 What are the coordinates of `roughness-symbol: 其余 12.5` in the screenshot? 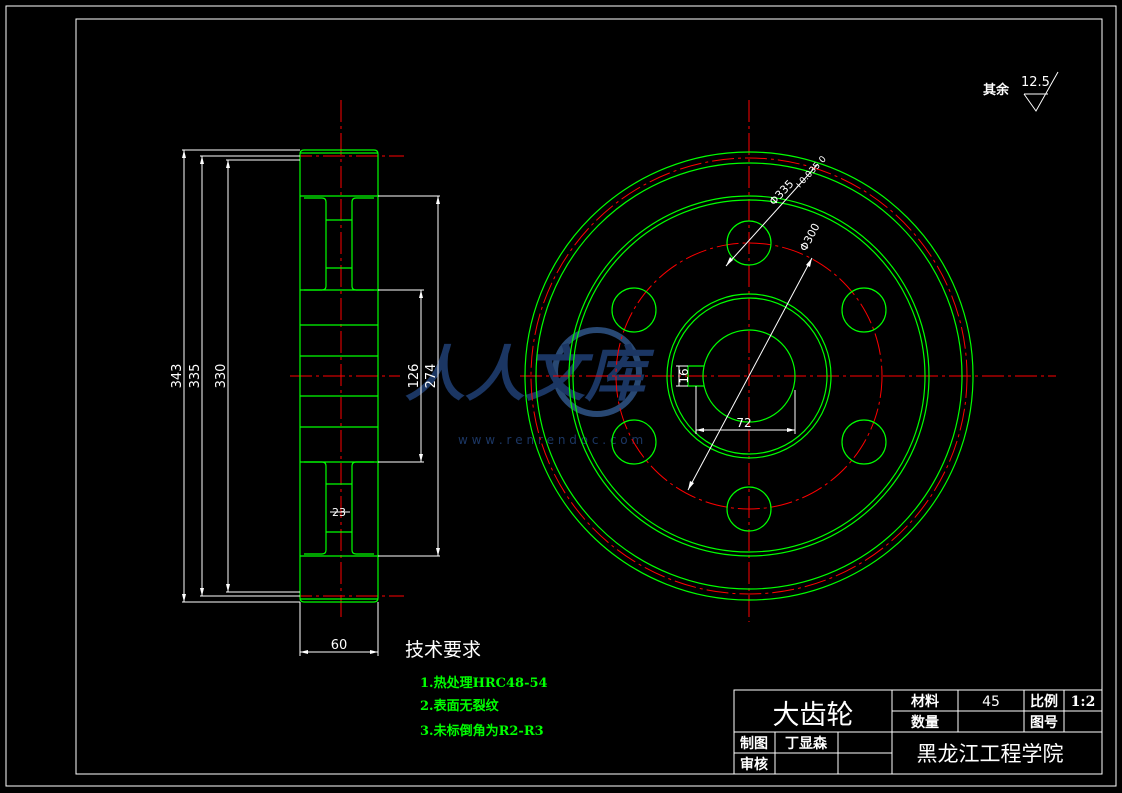 It's located at (1021, 91).